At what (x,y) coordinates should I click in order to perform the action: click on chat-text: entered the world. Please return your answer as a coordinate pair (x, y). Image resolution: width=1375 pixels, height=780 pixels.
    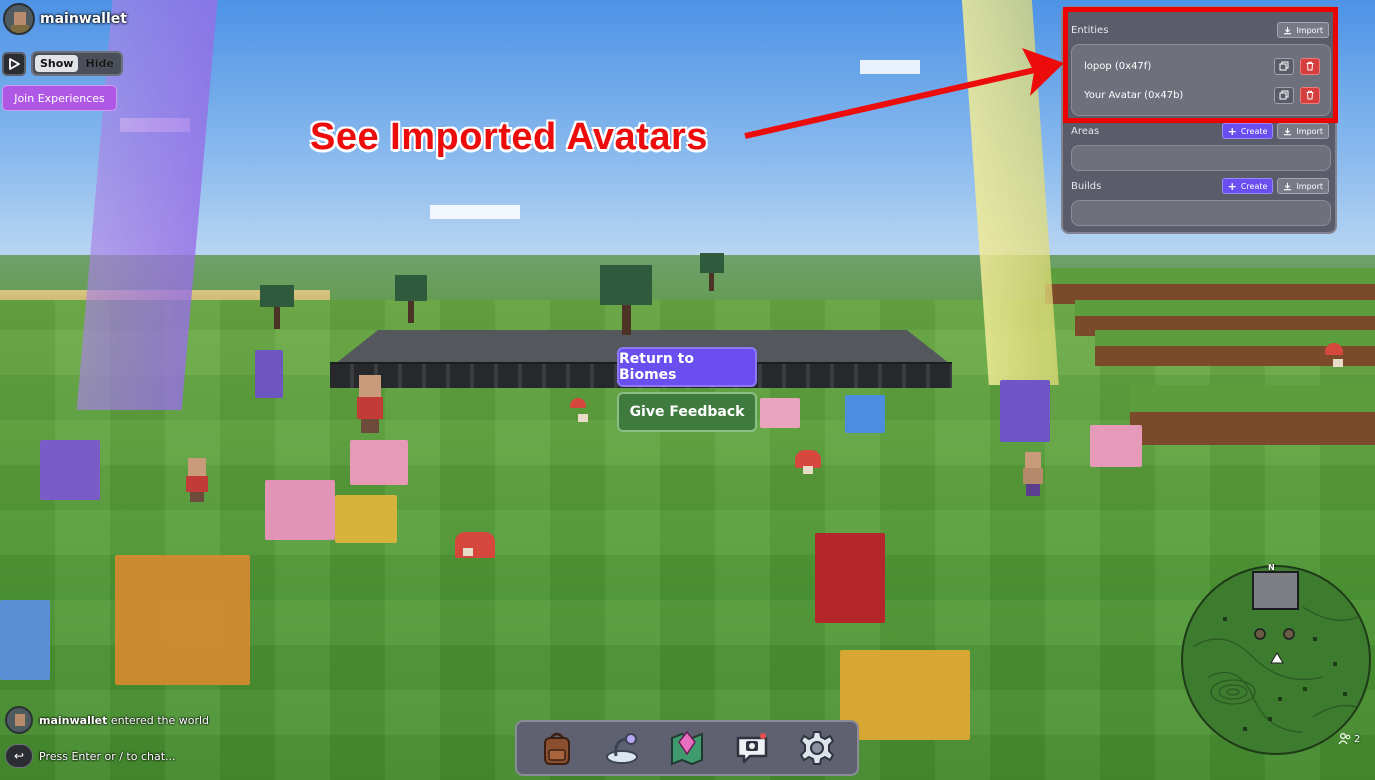
    Looking at the image, I should click on (160, 720).